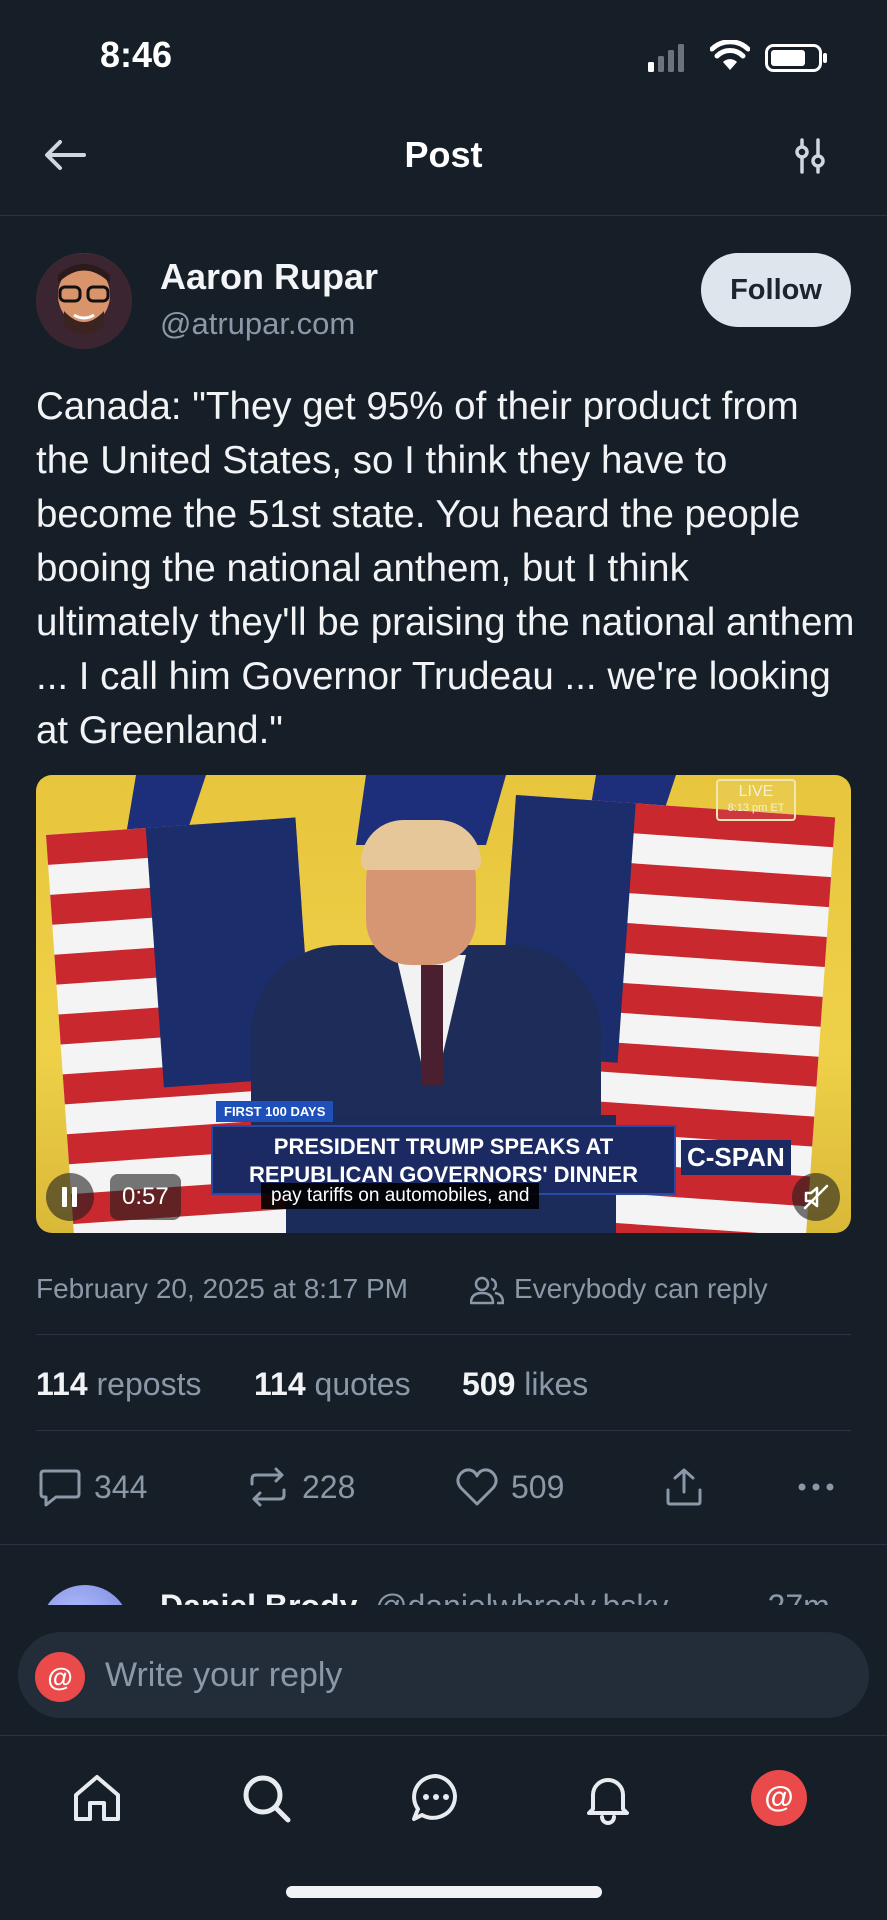 This screenshot has width=887, height=1920. Describe the element at coordinates (118, 1384) in the screenshot. I see `reposts-stat: 114 reposts` at that location.